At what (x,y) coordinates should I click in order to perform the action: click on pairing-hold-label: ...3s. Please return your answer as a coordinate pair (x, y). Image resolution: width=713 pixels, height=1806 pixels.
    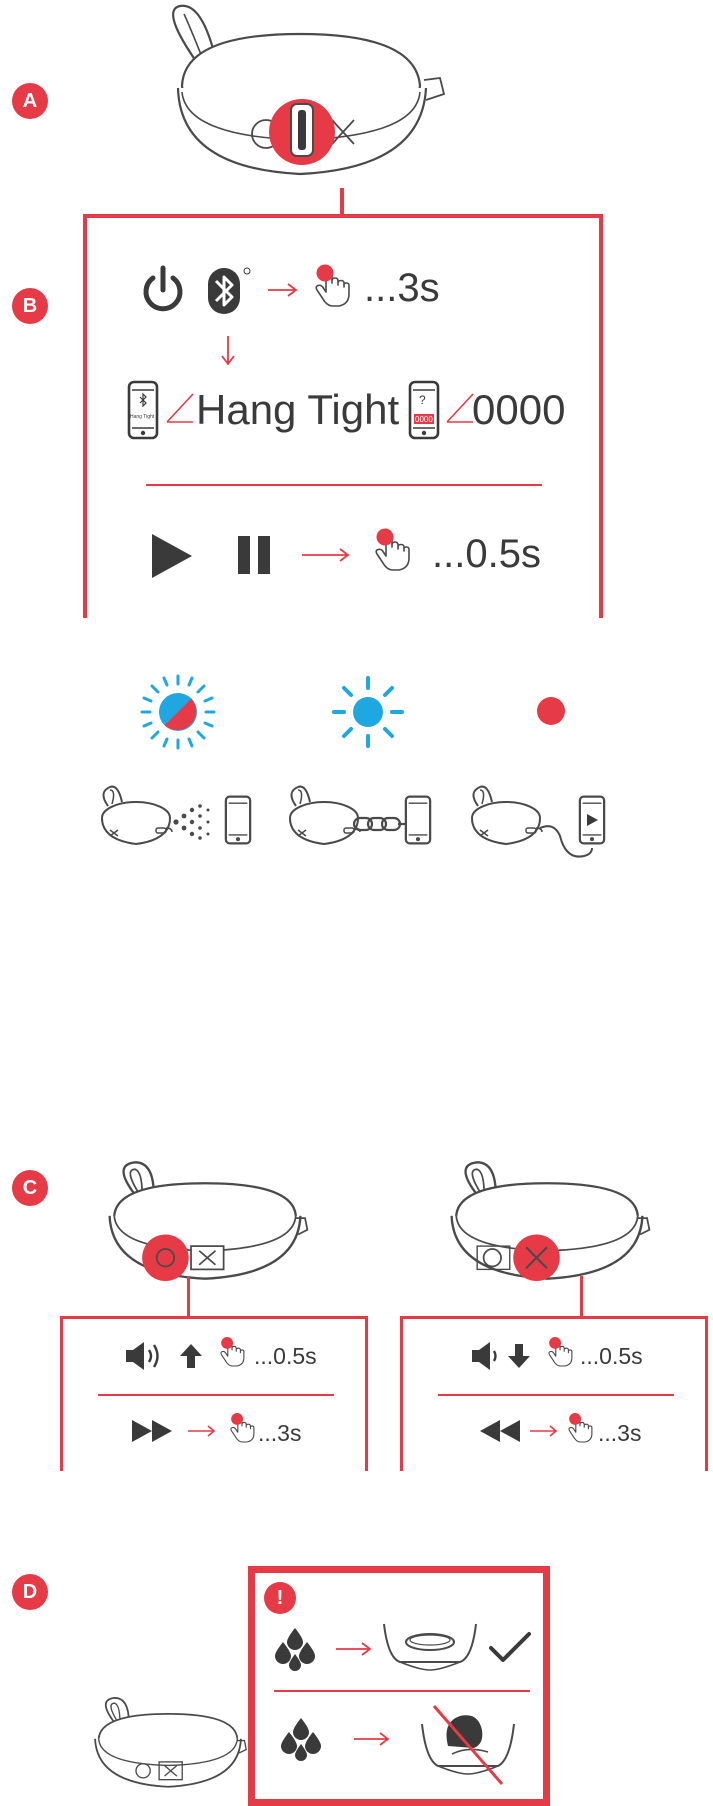
    Looking at the image, I should click on (402, 288).